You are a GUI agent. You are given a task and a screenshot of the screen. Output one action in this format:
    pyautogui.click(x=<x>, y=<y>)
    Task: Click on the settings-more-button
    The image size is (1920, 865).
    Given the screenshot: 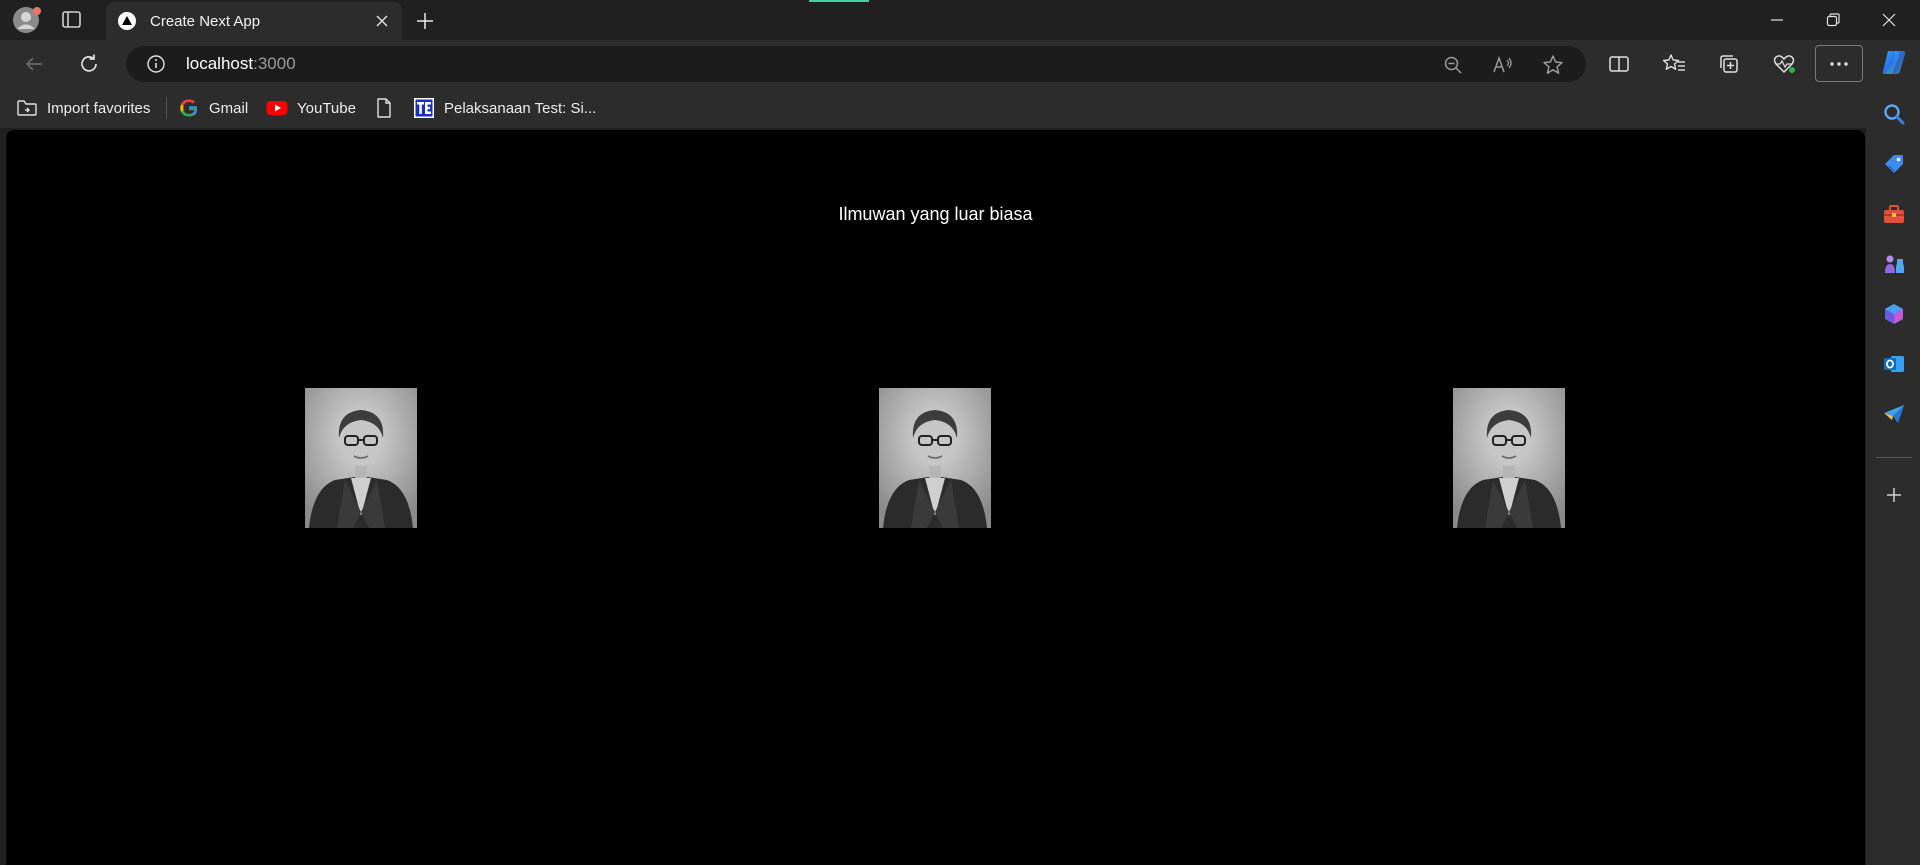 What is the action you would take?
    pyautogui.click(x=1839, y=63)
    